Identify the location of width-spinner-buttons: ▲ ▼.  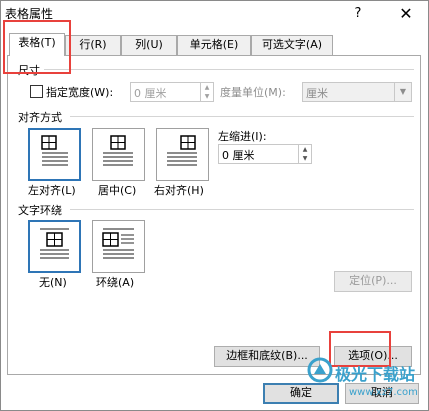
(206, 92).